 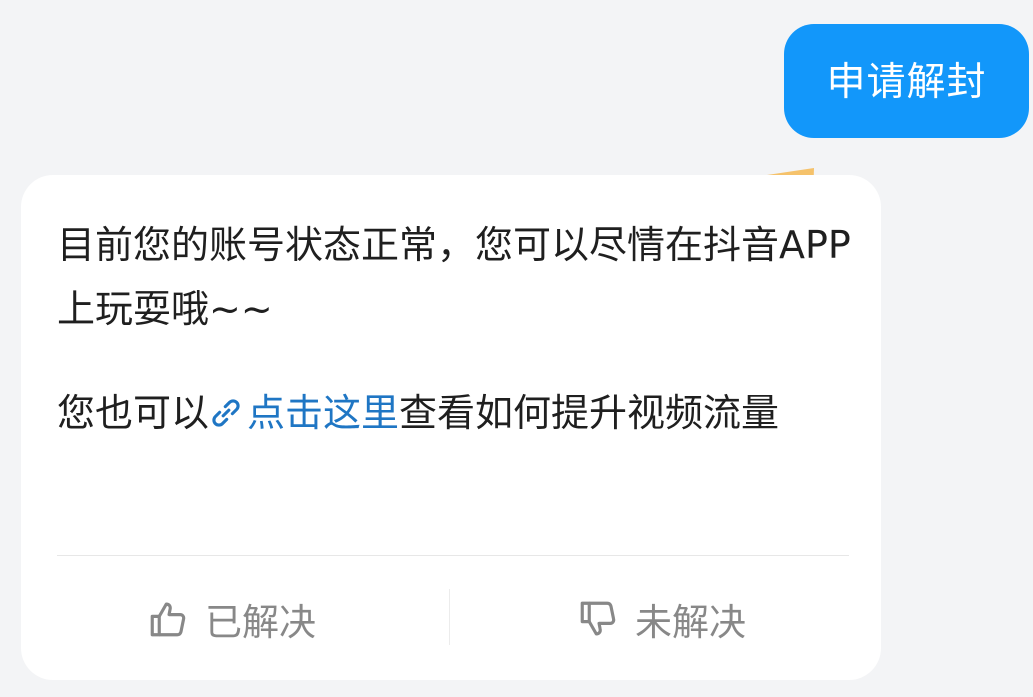 I want to click on thumb-down-icon, so click(x=598, y=618).